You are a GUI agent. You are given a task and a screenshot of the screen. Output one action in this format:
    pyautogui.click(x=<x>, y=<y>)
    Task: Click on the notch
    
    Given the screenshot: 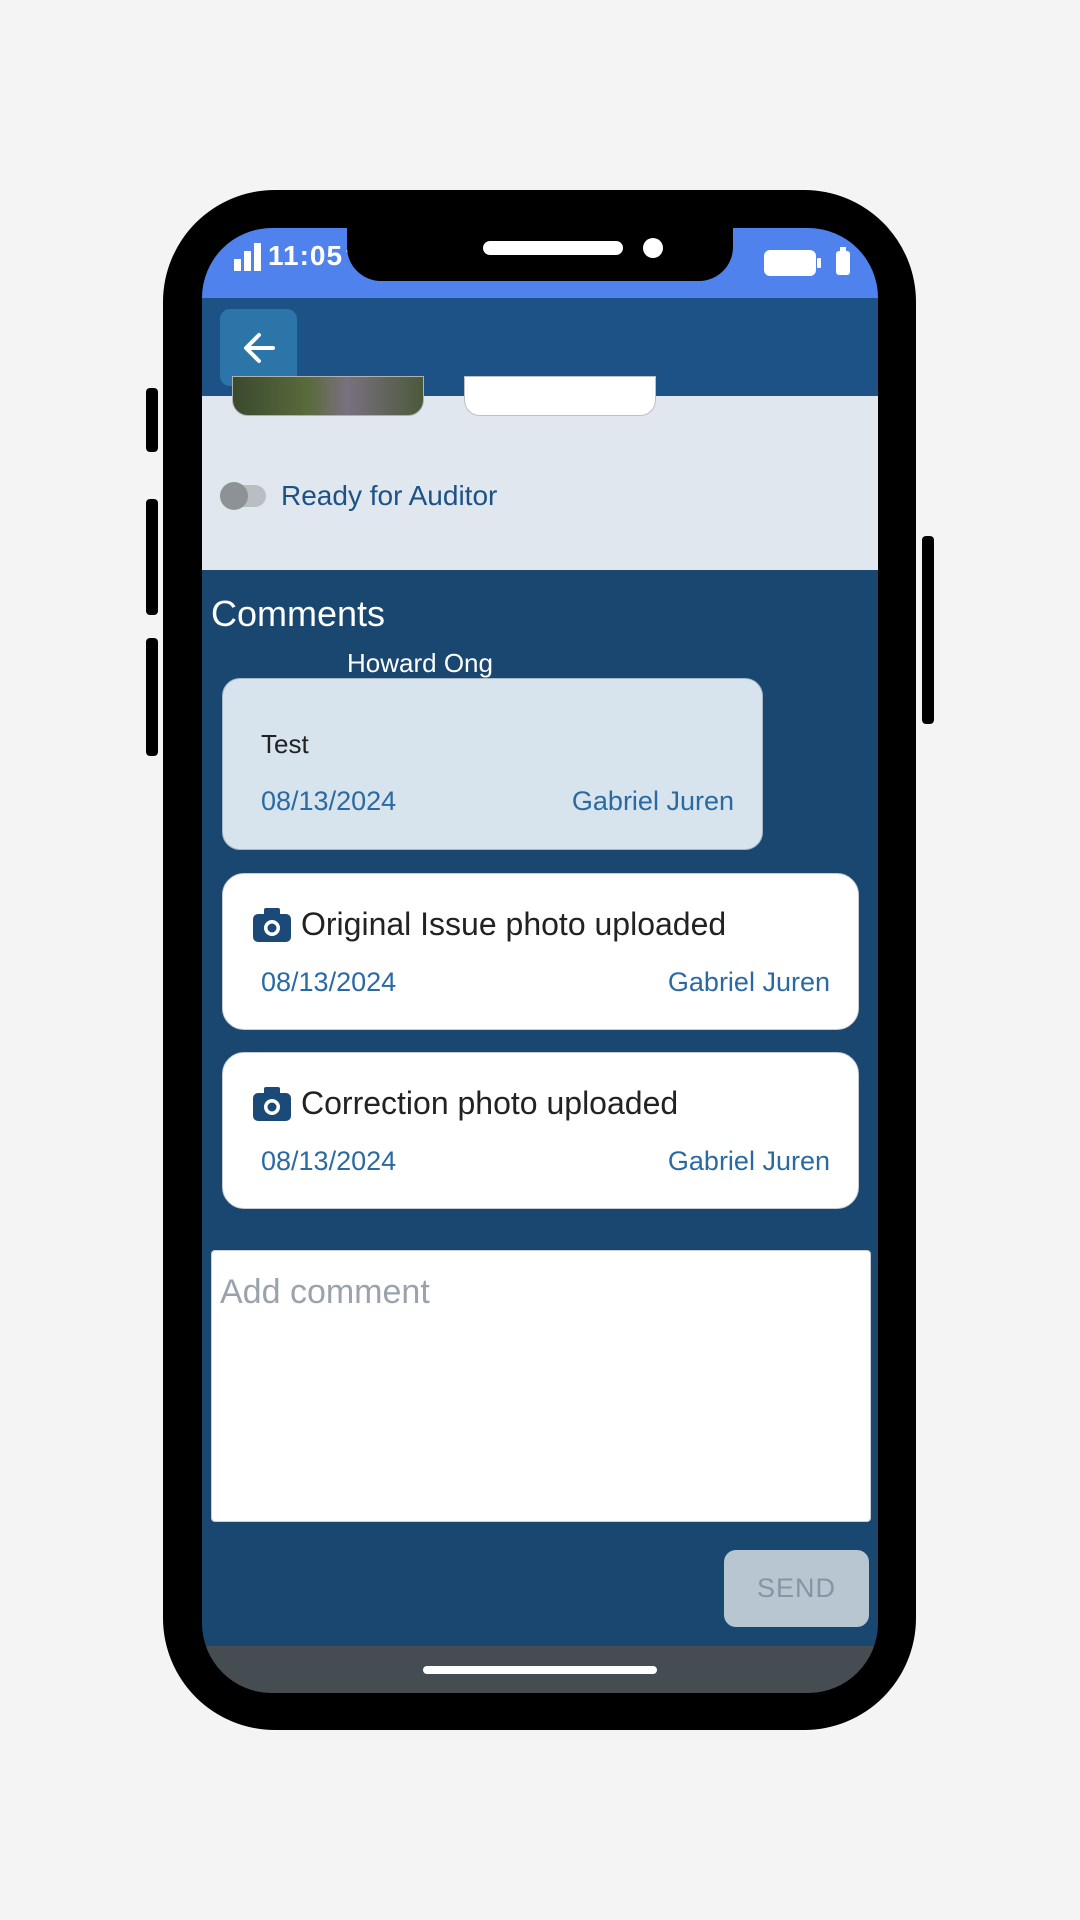 What is the action you would take?
    pyautogui.click(x=540, y=254)
    